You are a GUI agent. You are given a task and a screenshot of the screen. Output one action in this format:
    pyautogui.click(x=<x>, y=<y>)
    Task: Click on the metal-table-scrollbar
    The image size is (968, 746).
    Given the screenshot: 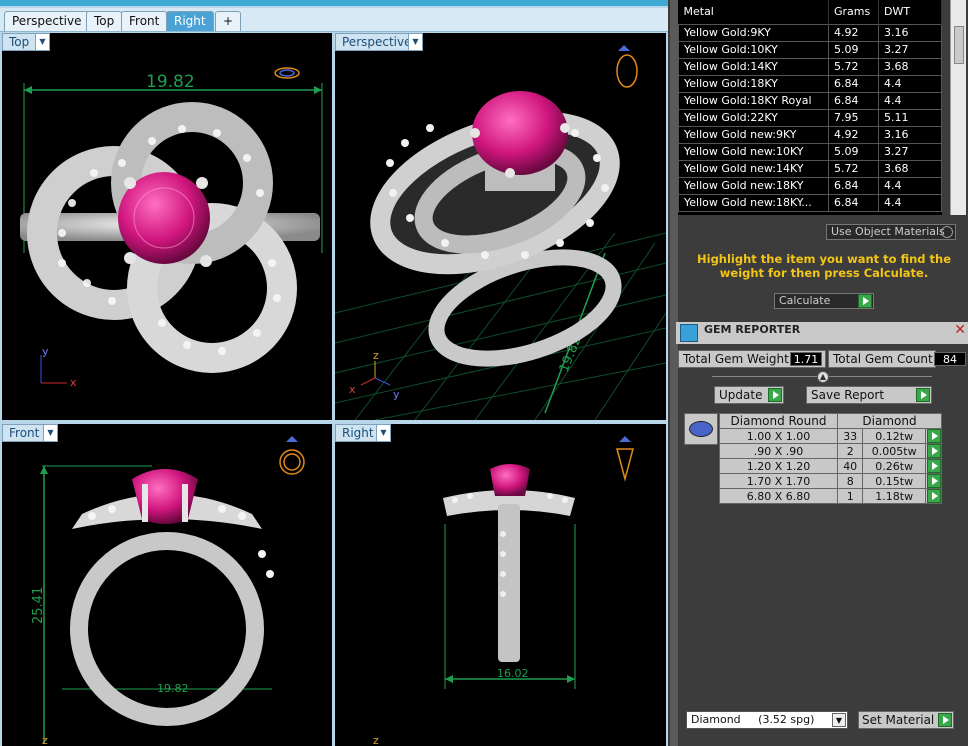 What is the action you would take?
    pyautogui.click(x=958, y=107)
    